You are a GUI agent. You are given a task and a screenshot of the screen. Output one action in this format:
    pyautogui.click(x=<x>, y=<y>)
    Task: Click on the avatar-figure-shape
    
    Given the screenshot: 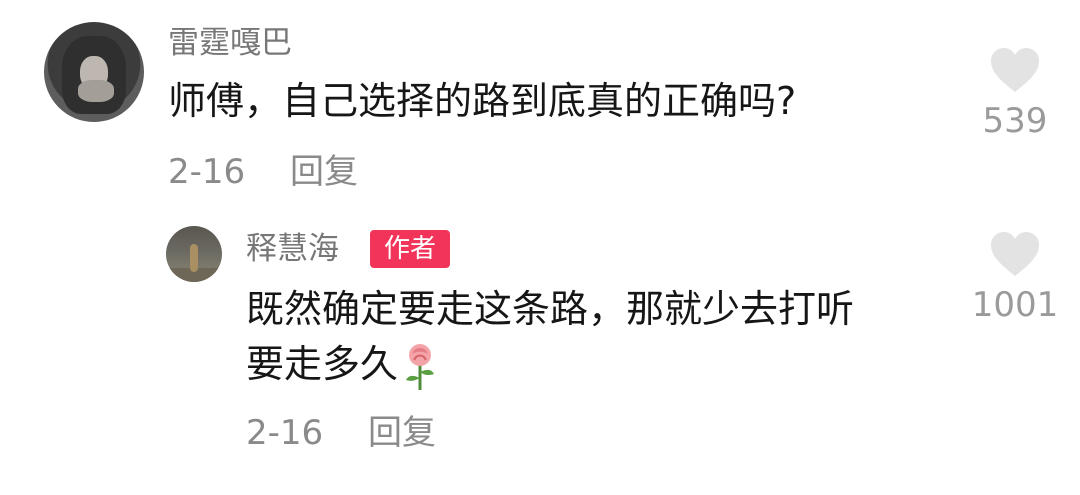 What is the action you would take?
    pyautogui.click(x=194, y=258)
    